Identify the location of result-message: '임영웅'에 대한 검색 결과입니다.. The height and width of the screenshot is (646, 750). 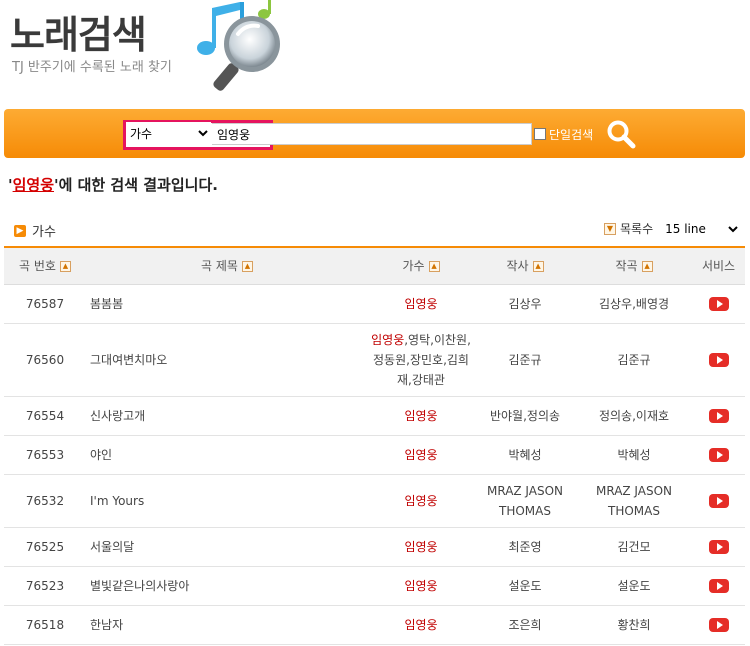
(113, 184).